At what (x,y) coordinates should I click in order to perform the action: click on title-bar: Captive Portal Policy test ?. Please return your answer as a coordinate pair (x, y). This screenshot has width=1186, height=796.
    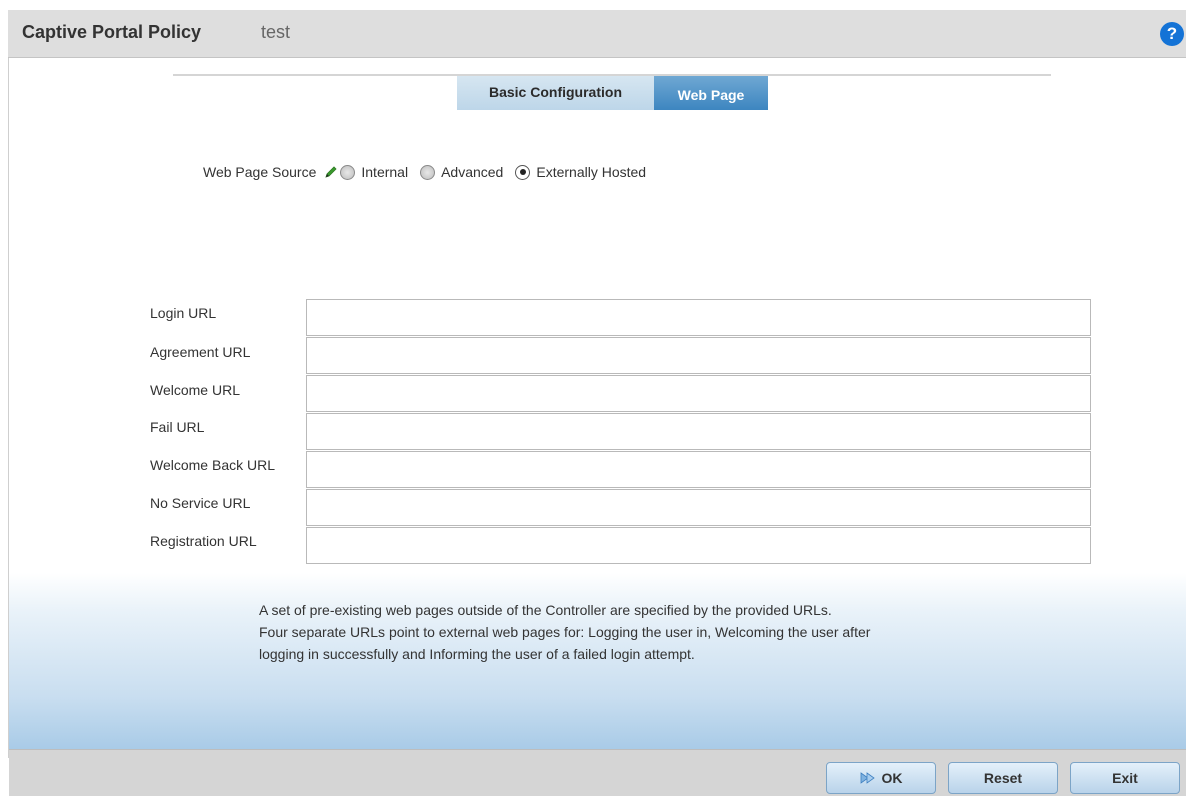
    Looking at the image, I should click on (597, 34).